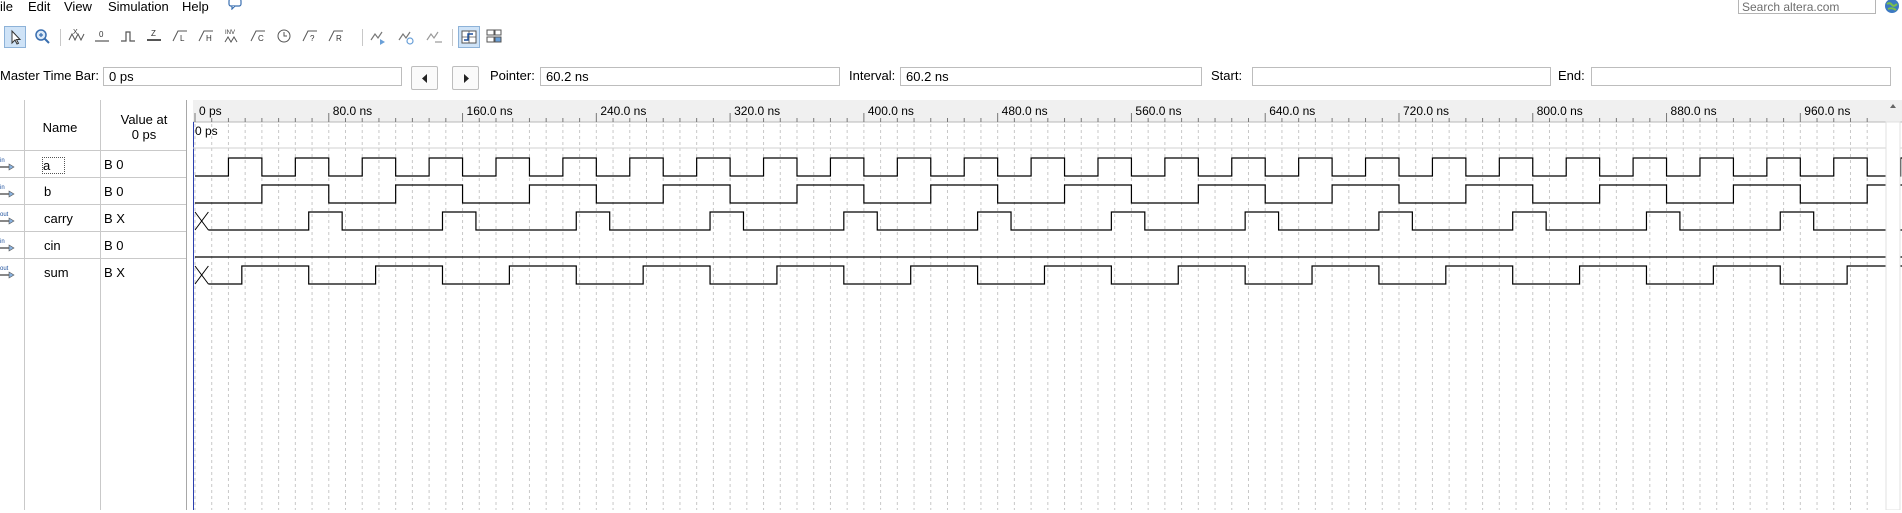 The height and width of the screenshot is (513, 1902). Describe the element at coordinates (43, 37) in the screenshot. I see `zoom-tool-button` at that location.